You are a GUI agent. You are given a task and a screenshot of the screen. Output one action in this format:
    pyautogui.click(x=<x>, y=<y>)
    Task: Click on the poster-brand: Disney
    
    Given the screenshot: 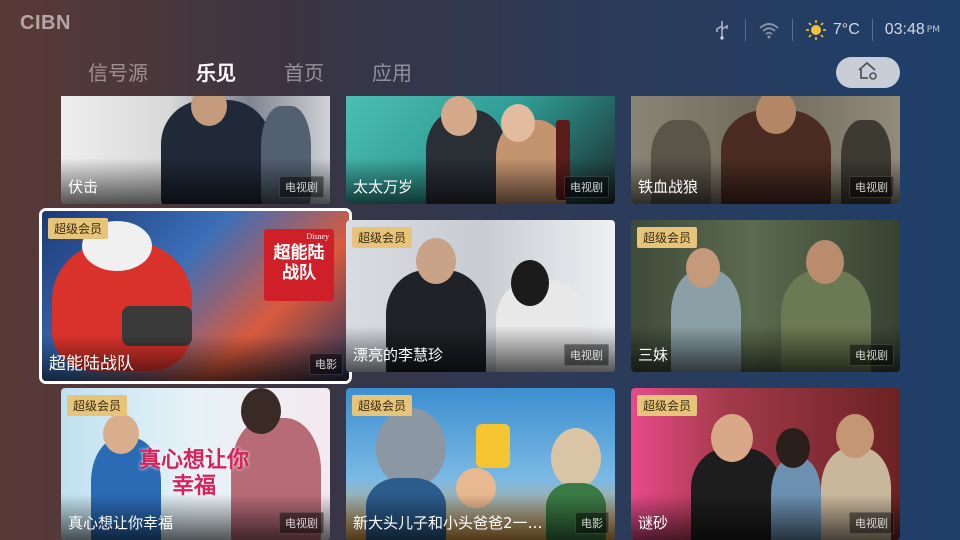 What is the action you would take?
    pyautogui.click(x=317, y=236)
    